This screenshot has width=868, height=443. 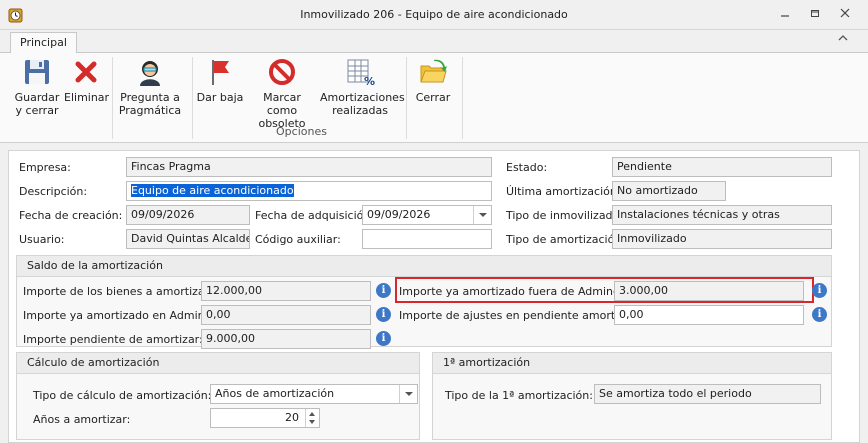 I want to click on anios-amortizar-label: Años a amortizar:, so click(x=82, y=419).